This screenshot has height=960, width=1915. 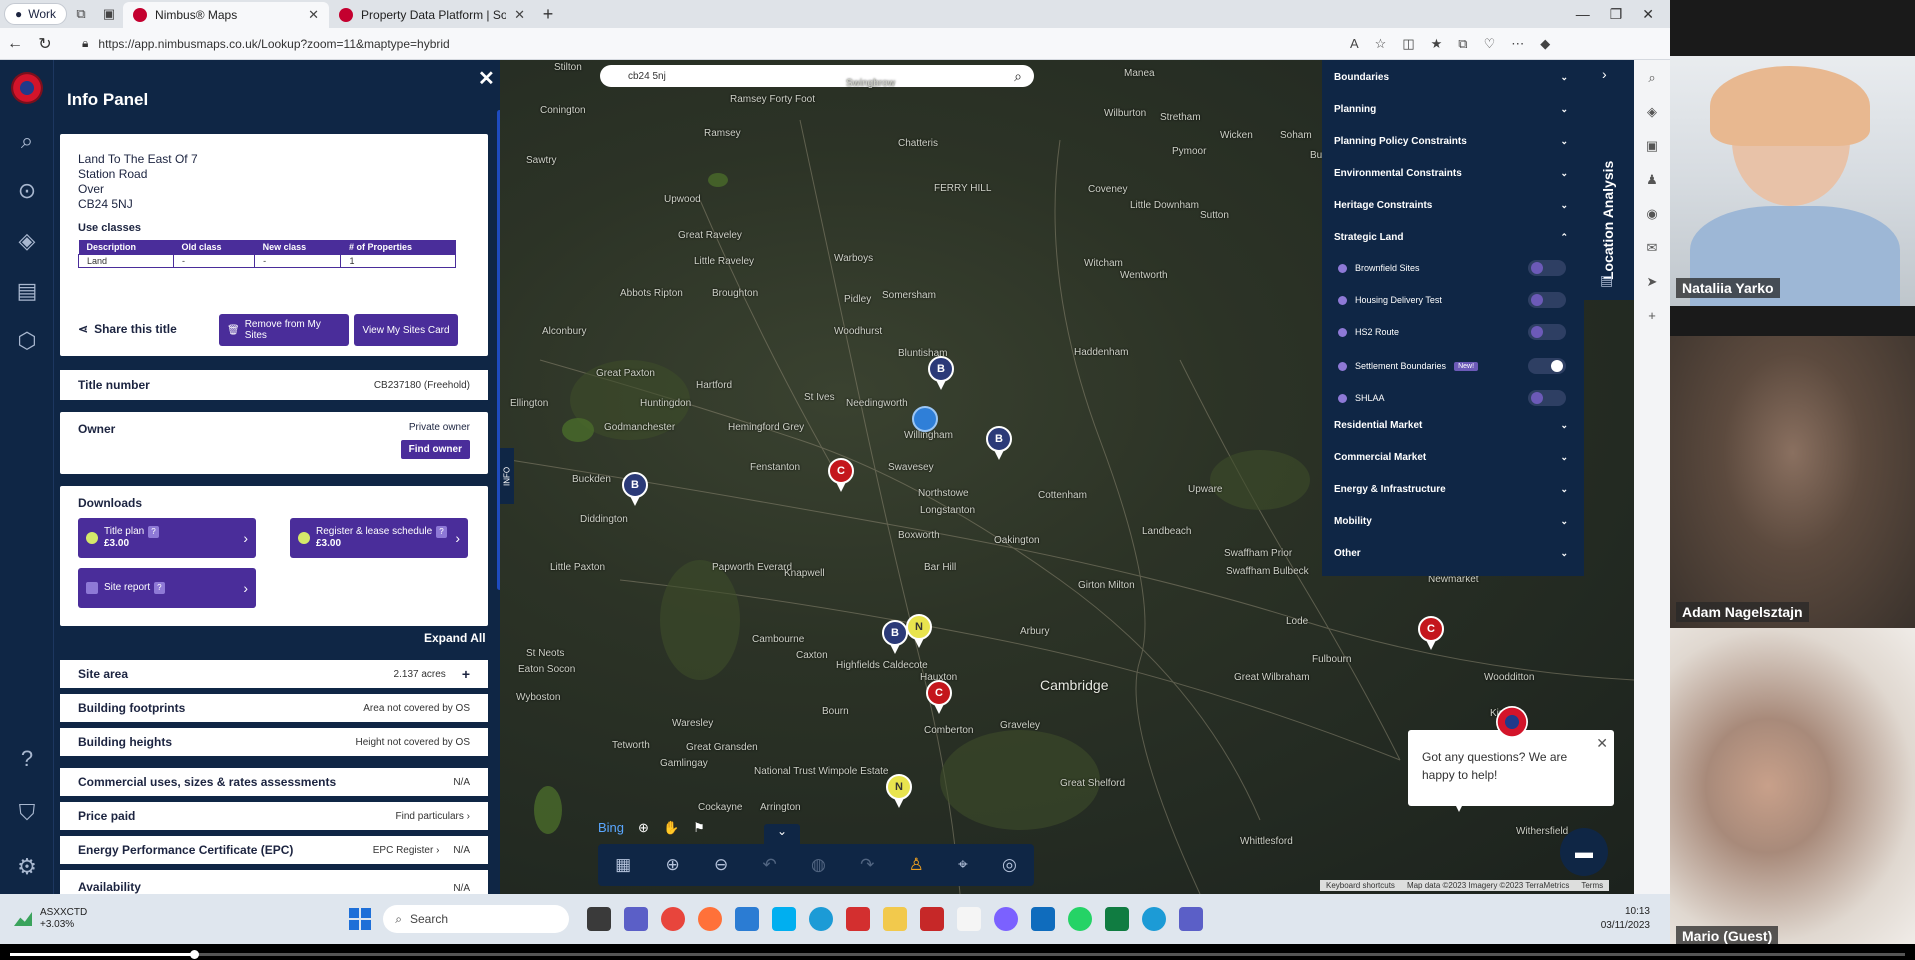 I want to click on tab-property-data: Property Data Platform | Source o ✕, so click(x=432, y=15).